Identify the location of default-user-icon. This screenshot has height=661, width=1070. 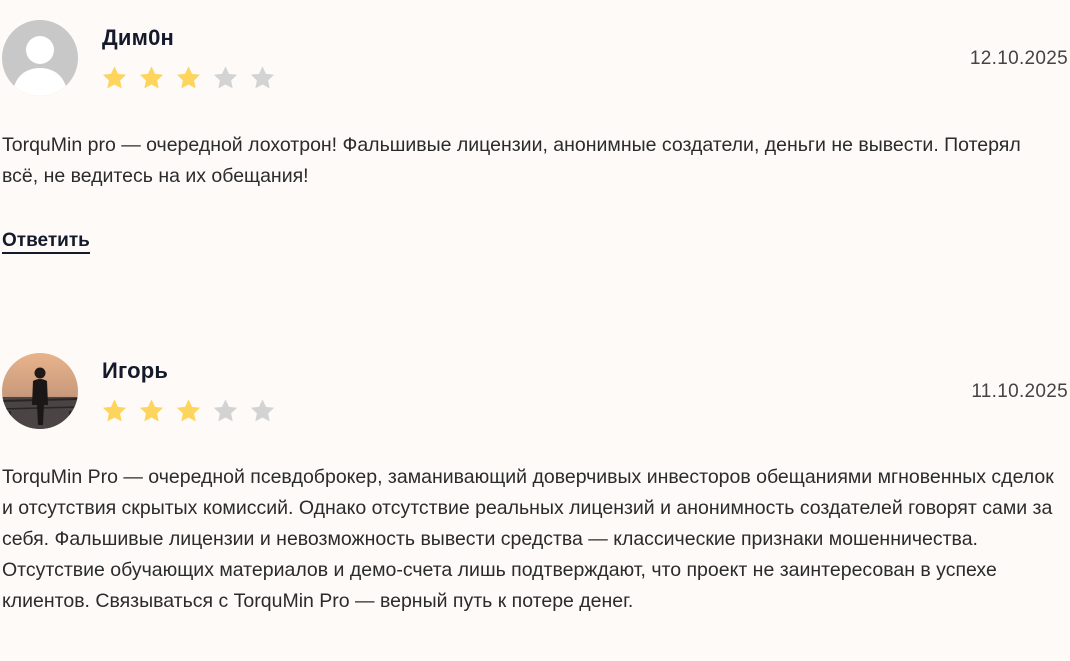
(40, 58).